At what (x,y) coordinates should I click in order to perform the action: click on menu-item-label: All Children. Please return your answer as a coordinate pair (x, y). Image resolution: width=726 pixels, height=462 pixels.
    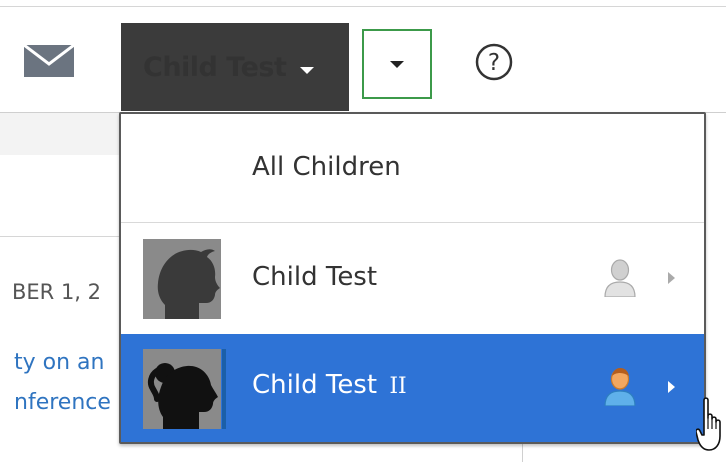
    Looking at the image, I should click on (326, 167).